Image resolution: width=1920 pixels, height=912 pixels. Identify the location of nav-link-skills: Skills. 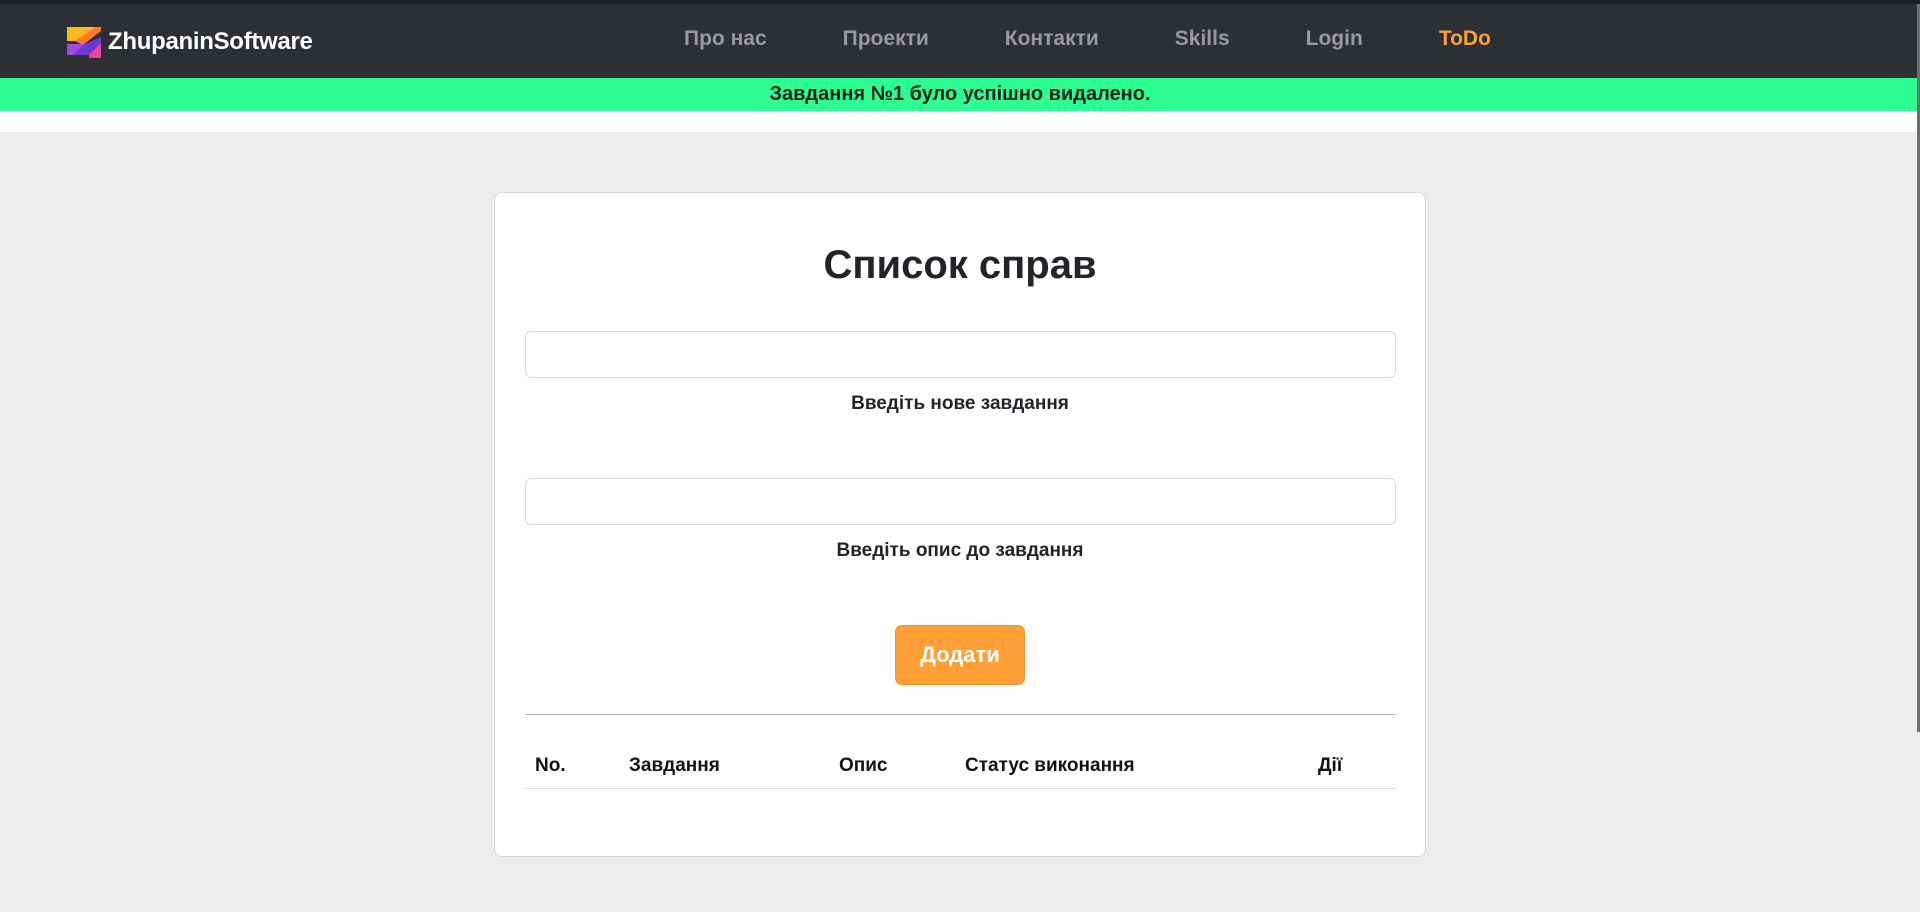
(1202, 39).